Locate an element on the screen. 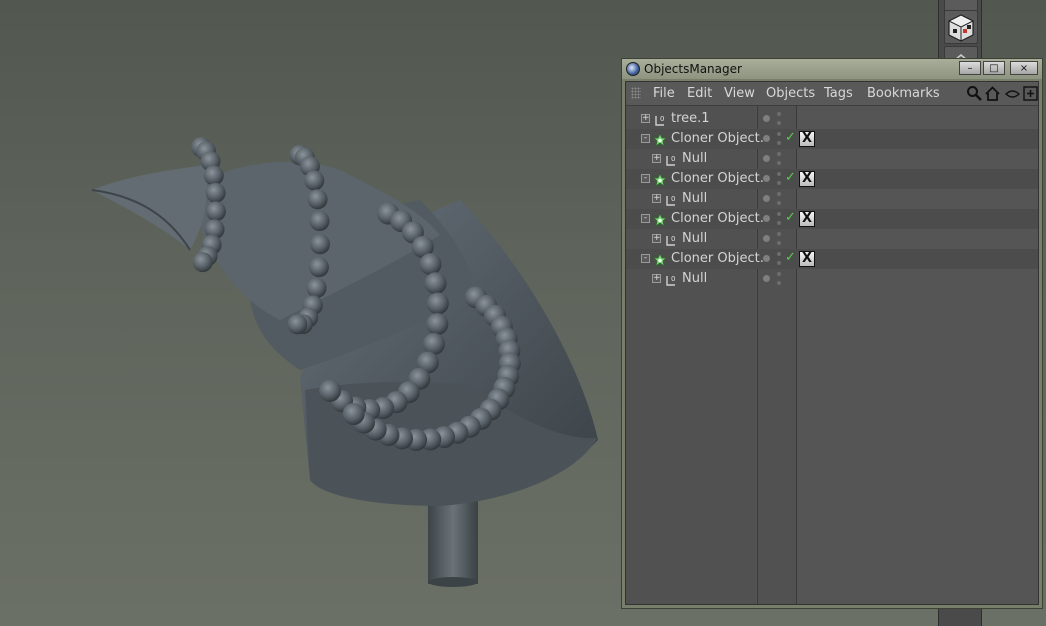 Image resolution: width=1046 pixels, height=626 pixels. menu-objects: Objects is located at coordinates (790, 93).